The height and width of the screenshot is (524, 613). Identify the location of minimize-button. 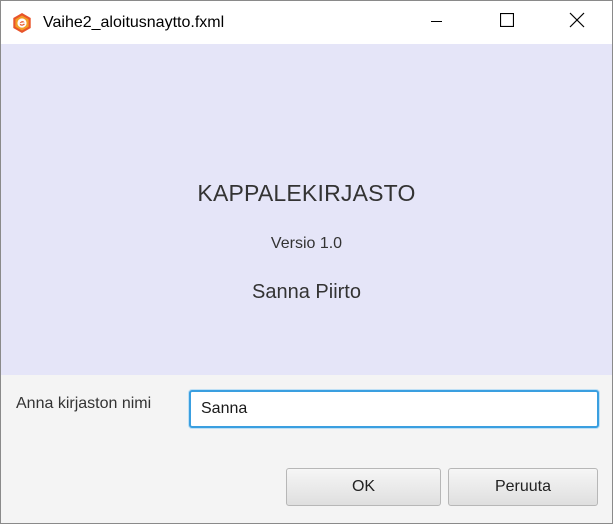
(437, 22).